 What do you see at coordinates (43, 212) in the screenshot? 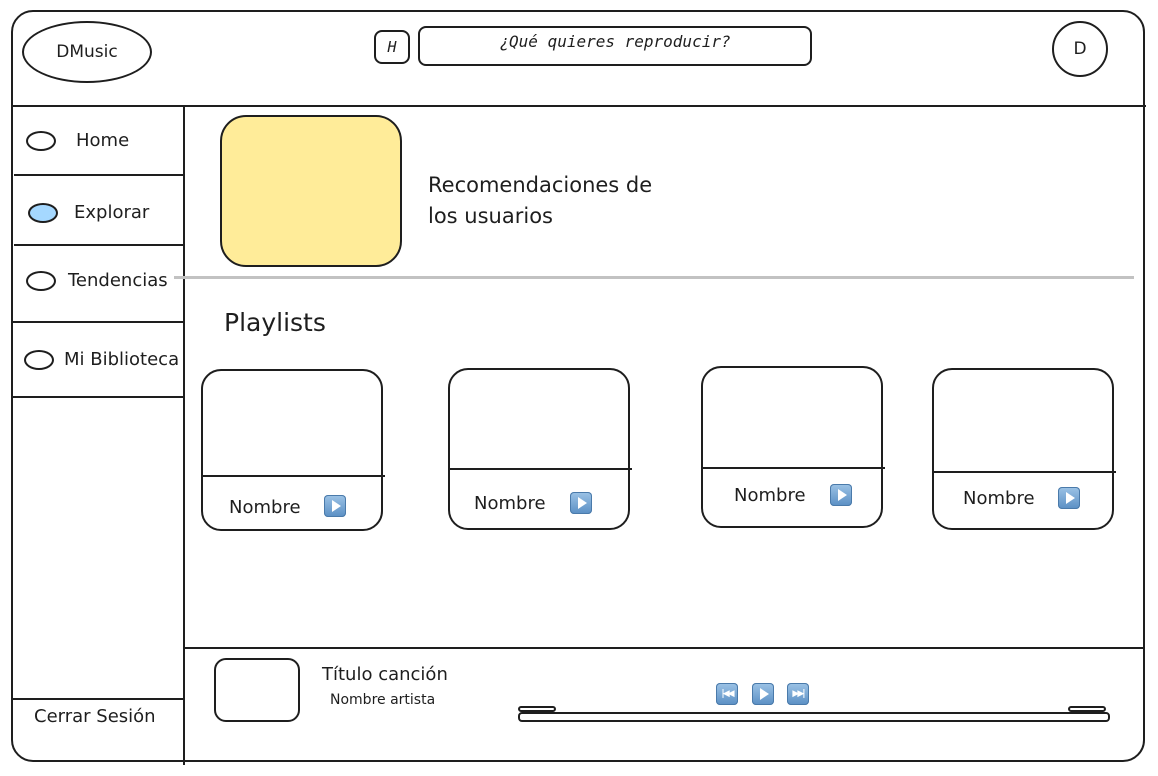
I see `explorar-nav-icon` at bounding box center [43, 212].